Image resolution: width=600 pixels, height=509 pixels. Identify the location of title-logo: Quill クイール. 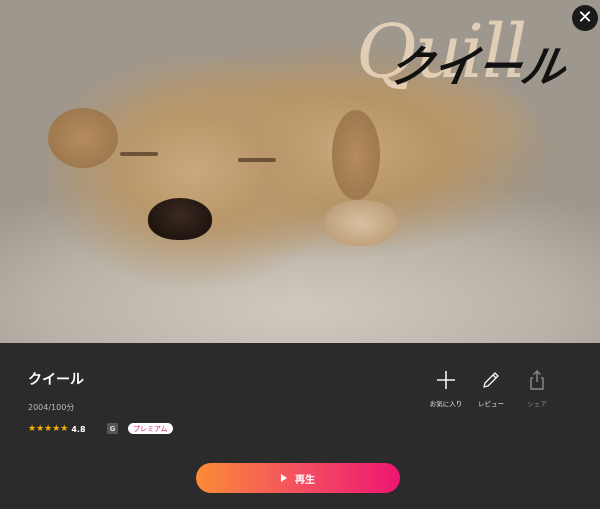
(470, 52).